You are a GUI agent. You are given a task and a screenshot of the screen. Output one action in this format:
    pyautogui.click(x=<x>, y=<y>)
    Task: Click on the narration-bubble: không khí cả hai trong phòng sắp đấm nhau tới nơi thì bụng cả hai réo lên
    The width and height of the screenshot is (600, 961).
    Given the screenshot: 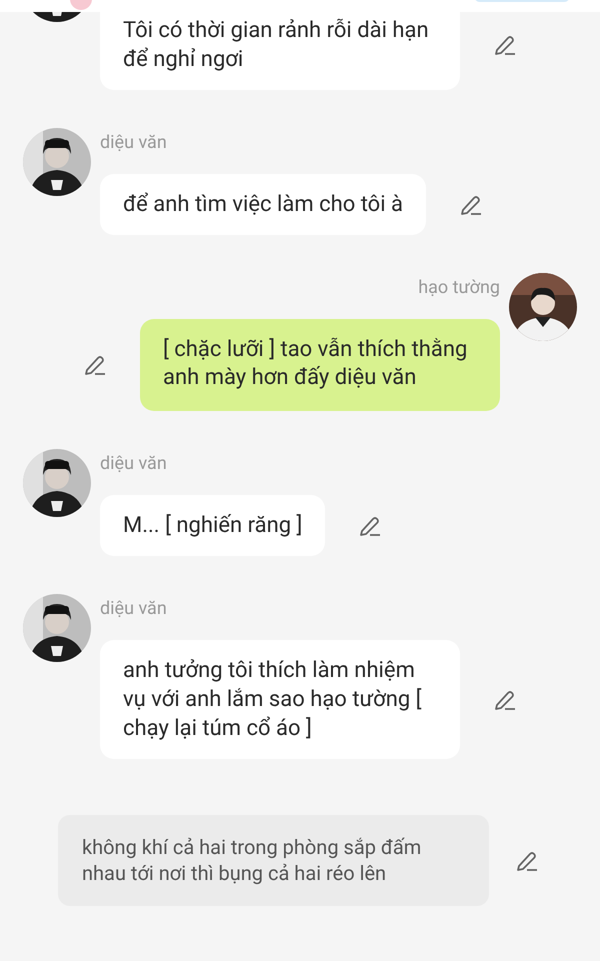 What is the action you would take?
    pyautogui.click(x=273, y=860)
    